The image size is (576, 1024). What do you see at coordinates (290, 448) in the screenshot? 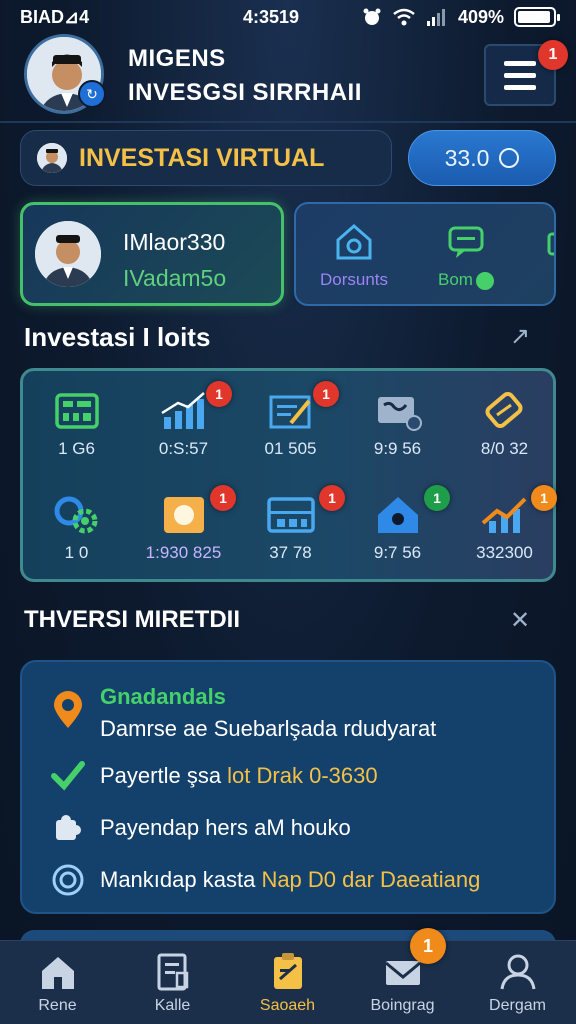
I see `grid-item-value: 01 505` at bounding box center [290, 448].